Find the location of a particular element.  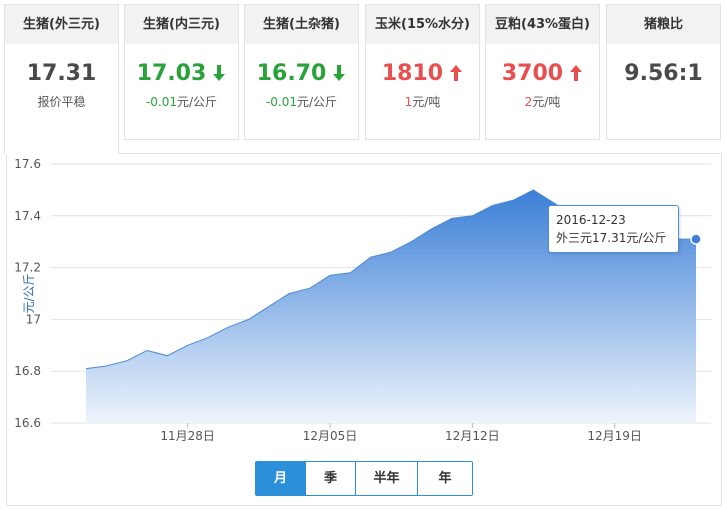

card-title: 玉米(15%水分) is located at coordinates (422, 24).